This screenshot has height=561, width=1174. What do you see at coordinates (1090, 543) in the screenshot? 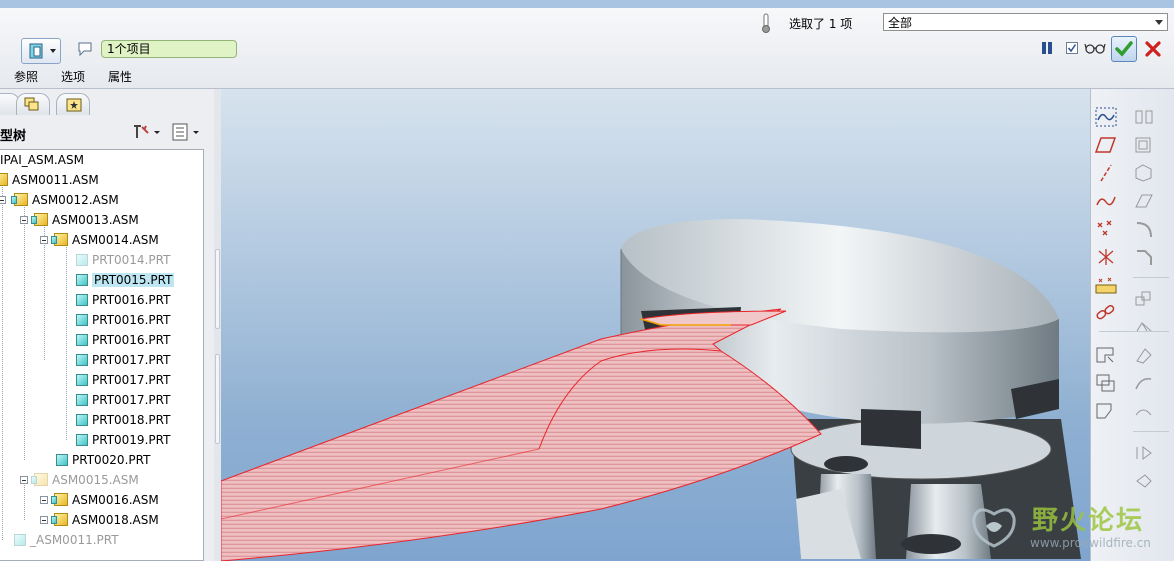
I see `watermark-url: www.proewildfire.cn` at bounding box center [1090, 543].